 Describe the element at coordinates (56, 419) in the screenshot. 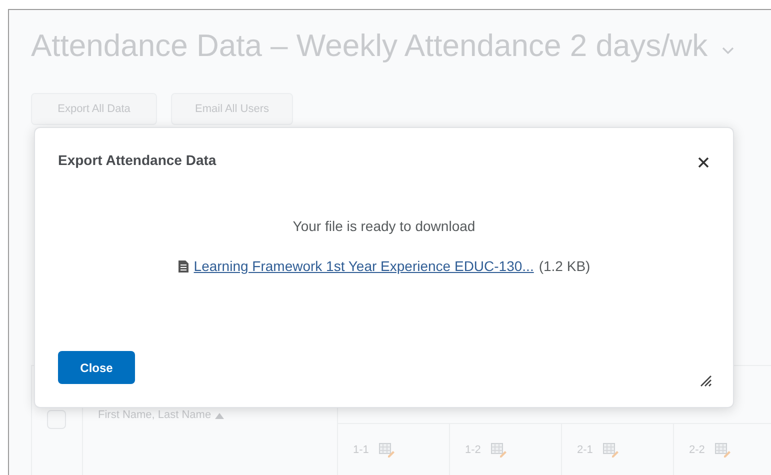

I see `select-all-checkbox` at that location.